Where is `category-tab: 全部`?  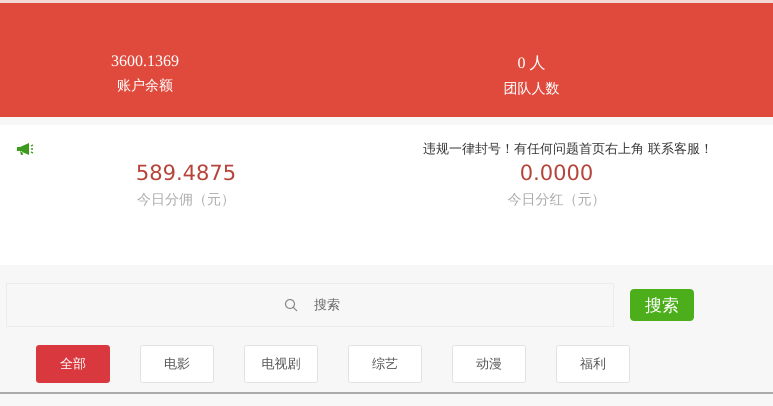
category-tab: 全部 is located at coordinates (73, 364).